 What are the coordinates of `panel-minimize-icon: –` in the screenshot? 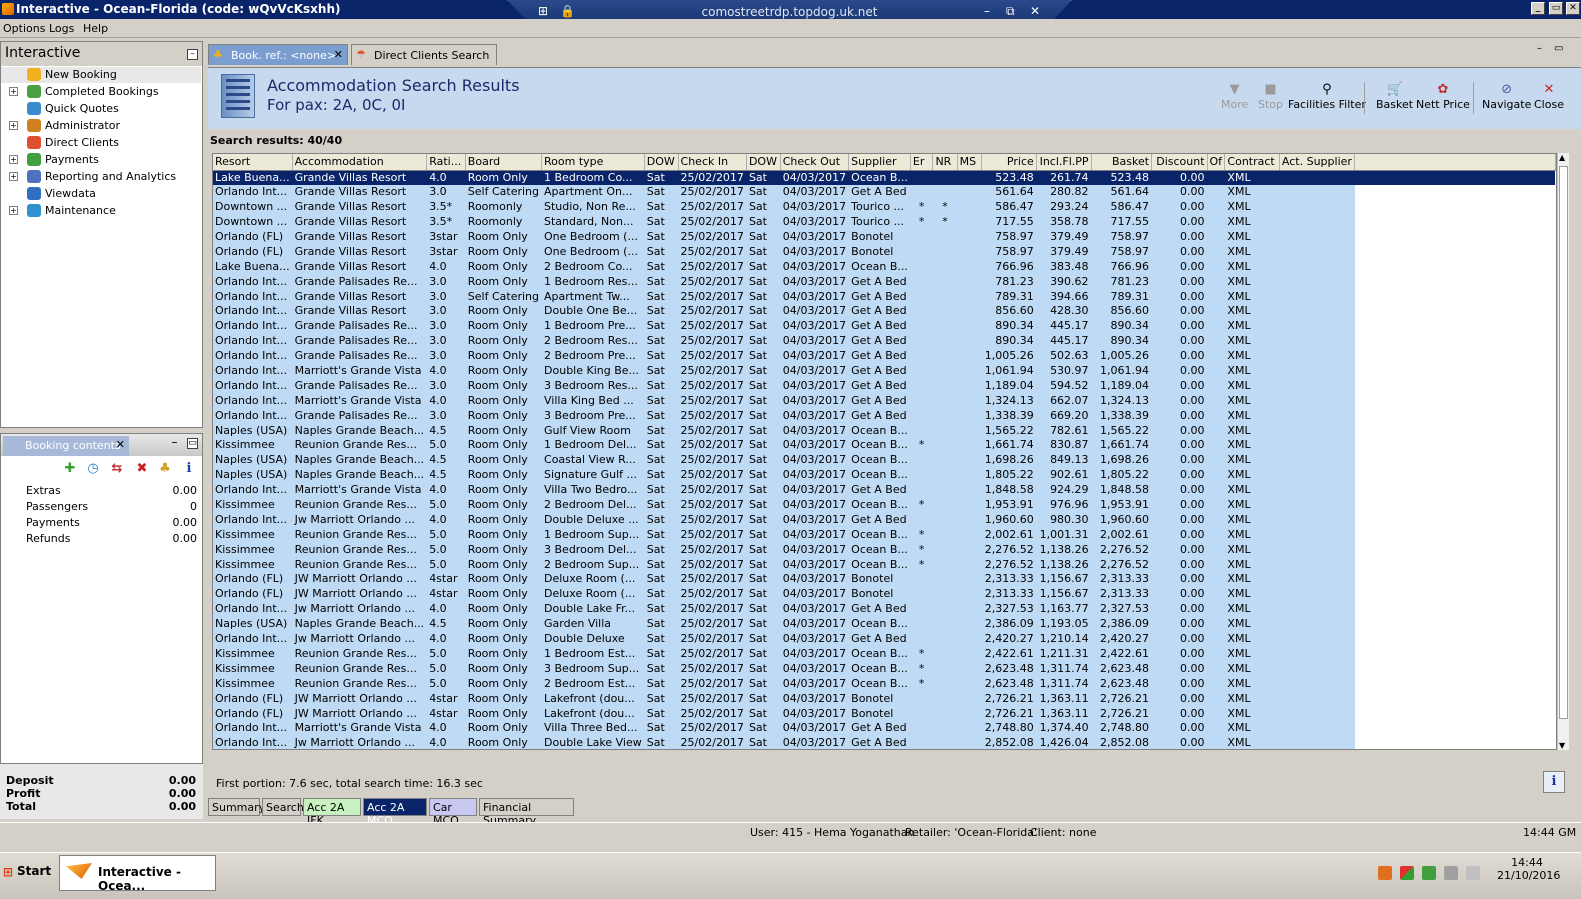 It's located at (1539, 48).